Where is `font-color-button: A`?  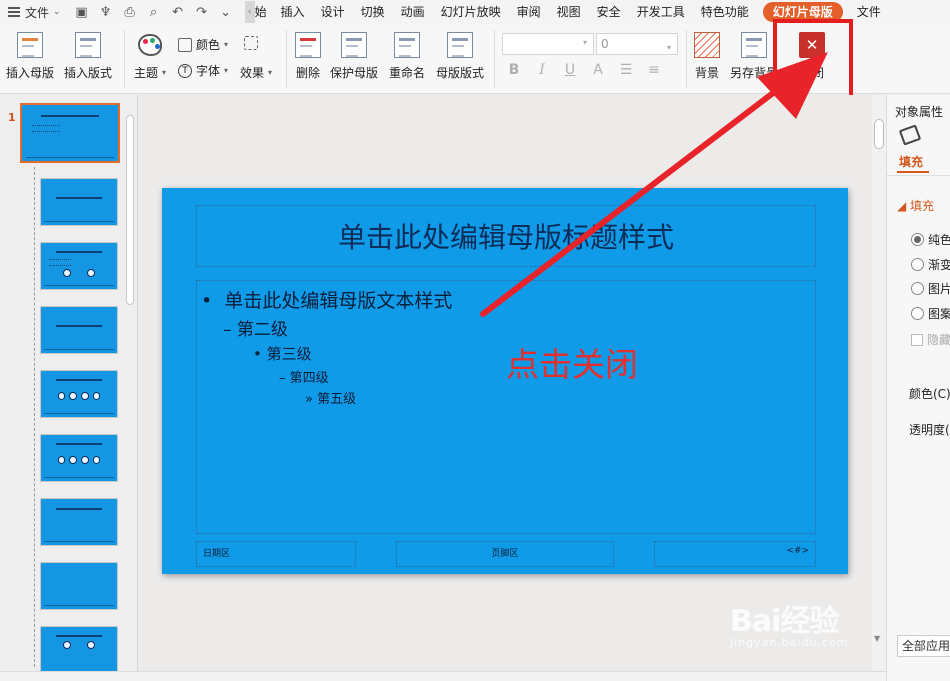
font-color-button: A is located at coordinates (598, 70).